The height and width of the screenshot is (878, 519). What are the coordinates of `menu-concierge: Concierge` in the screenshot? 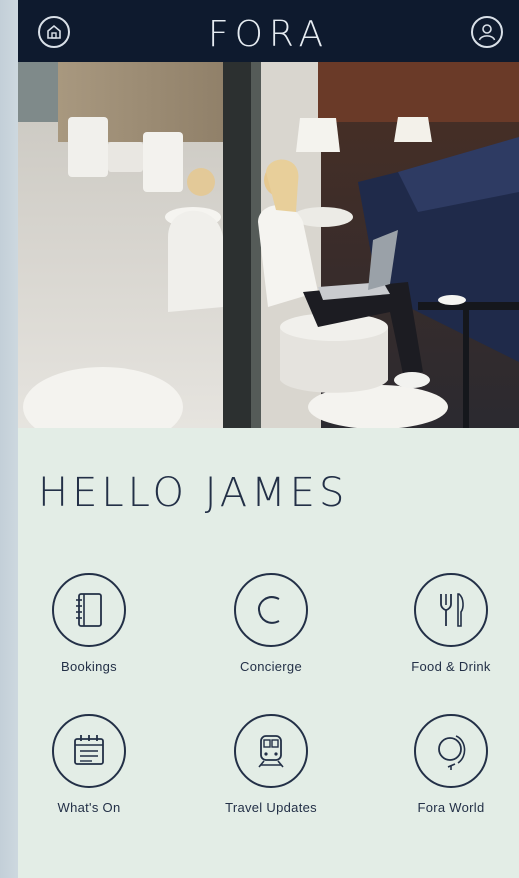 It's located at (271, 623).